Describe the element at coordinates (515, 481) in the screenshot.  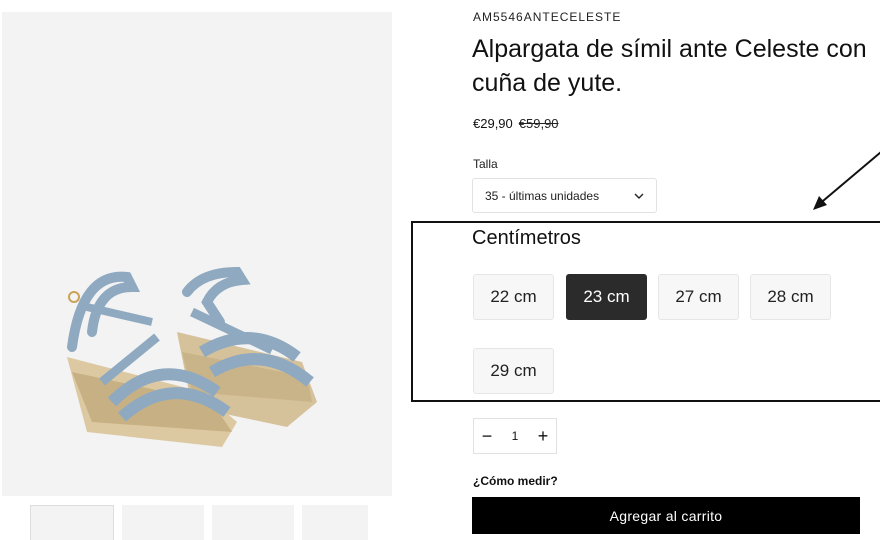
I see `how-to-measure-link: ¿Cómo medir?` at that location.